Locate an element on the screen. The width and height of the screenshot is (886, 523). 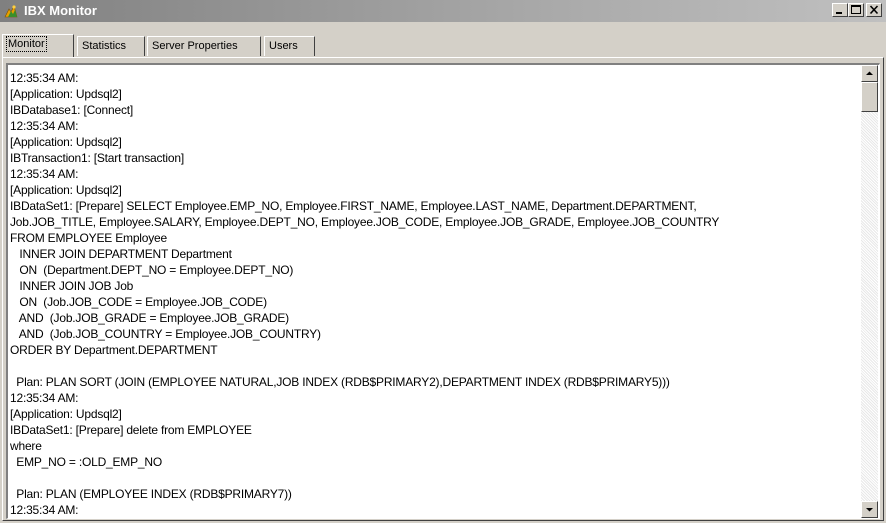
tab-statistics: Statistics is located at coordinates (111, 46).